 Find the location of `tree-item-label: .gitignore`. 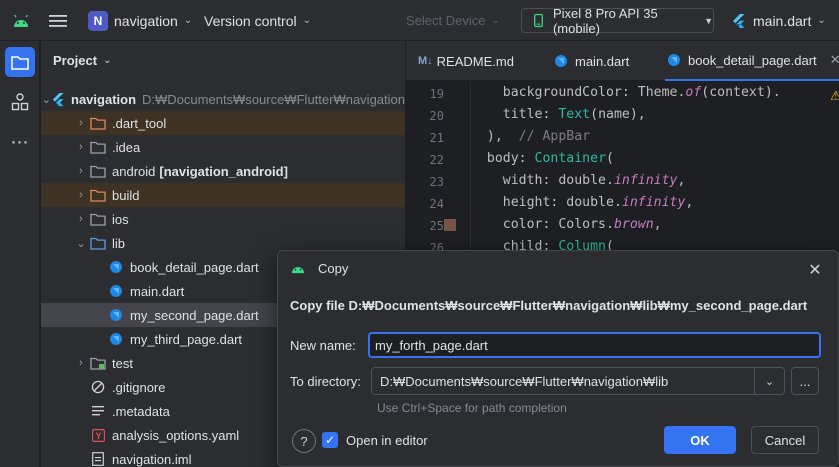

tree-item-label: .gitignore is located at coordinates (139, 387).